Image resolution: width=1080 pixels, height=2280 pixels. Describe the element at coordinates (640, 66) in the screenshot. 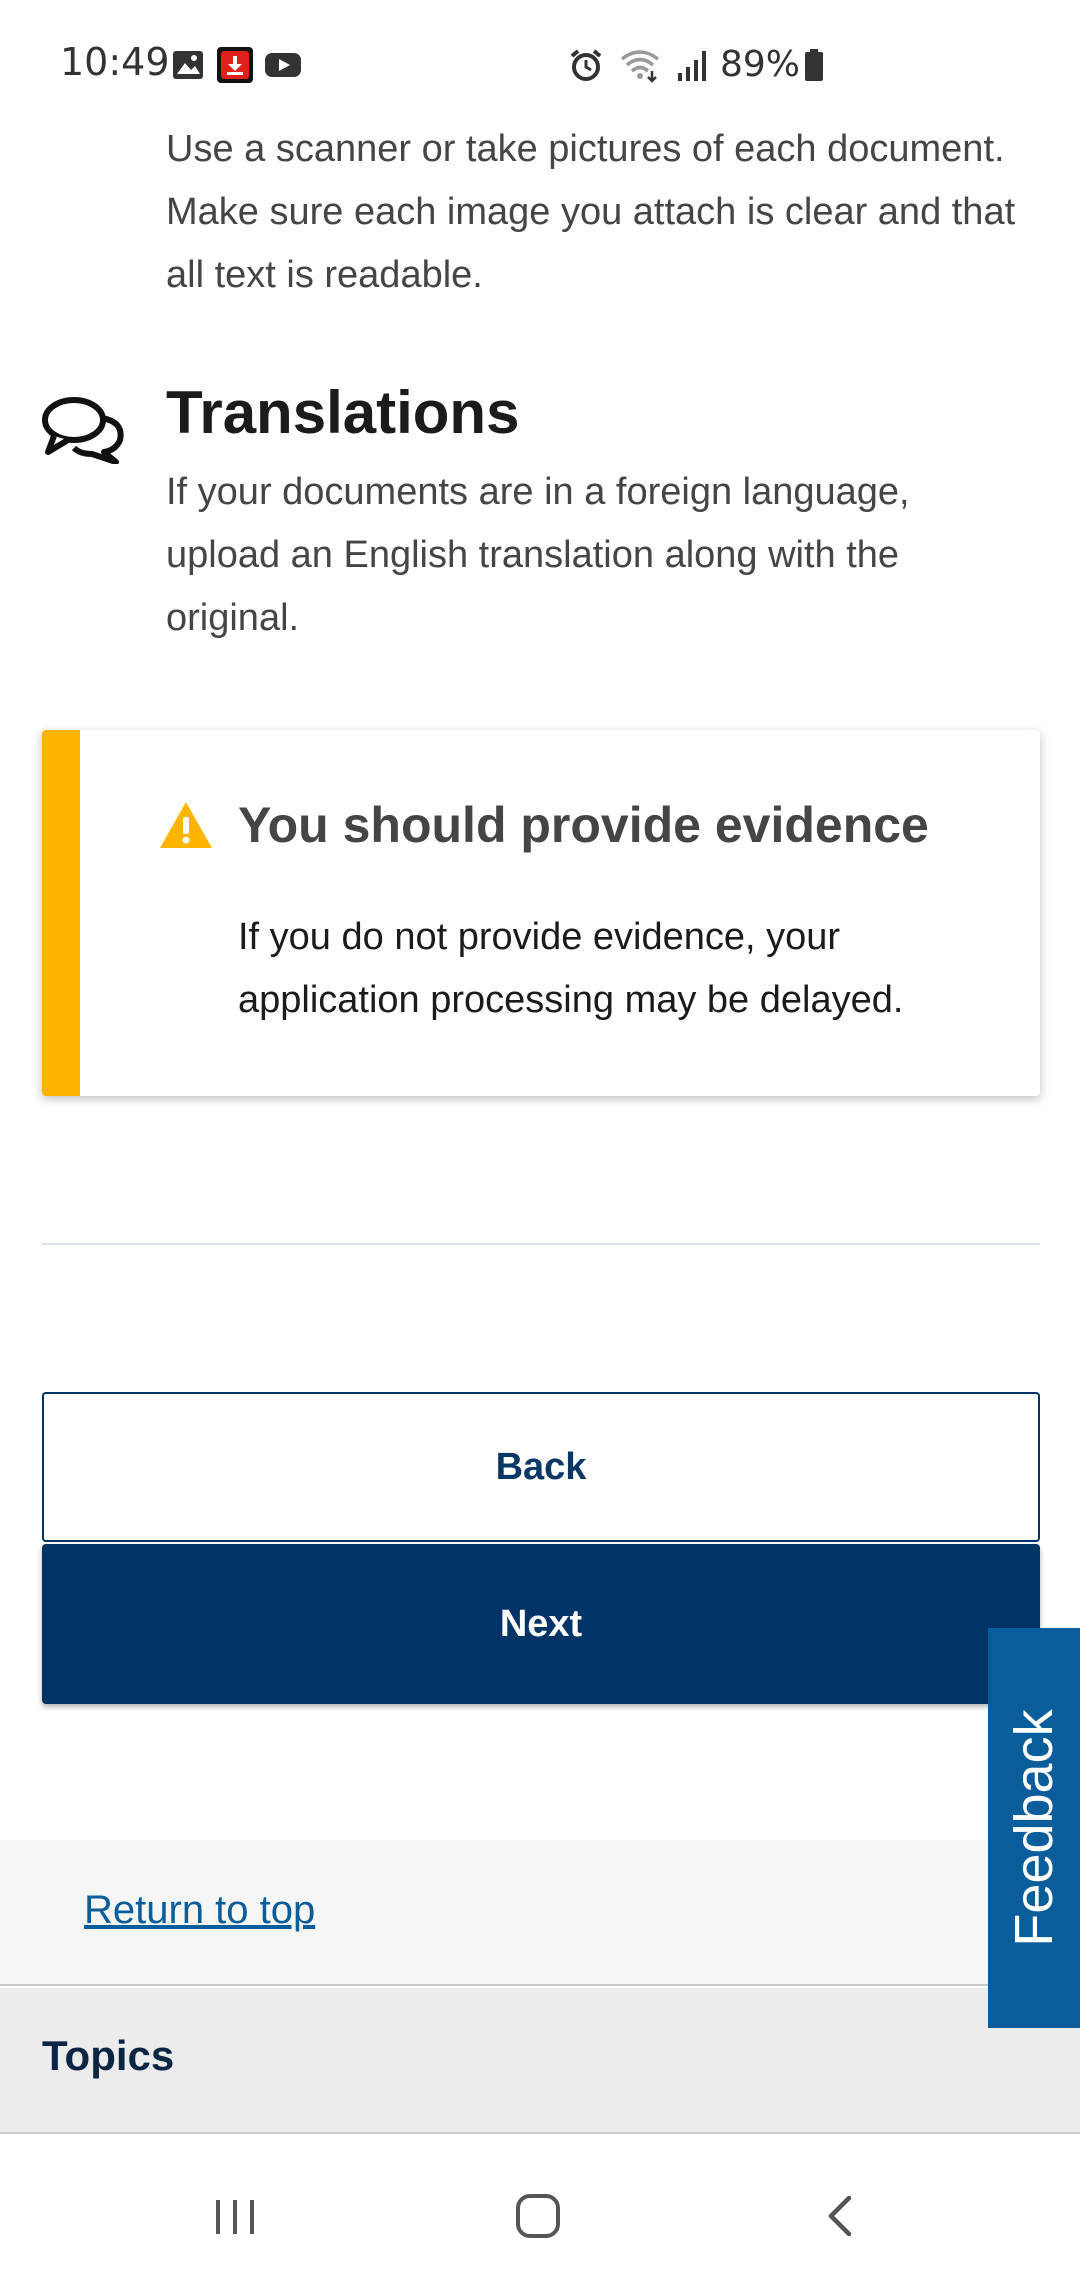

I see `wifi-icon` at that location.